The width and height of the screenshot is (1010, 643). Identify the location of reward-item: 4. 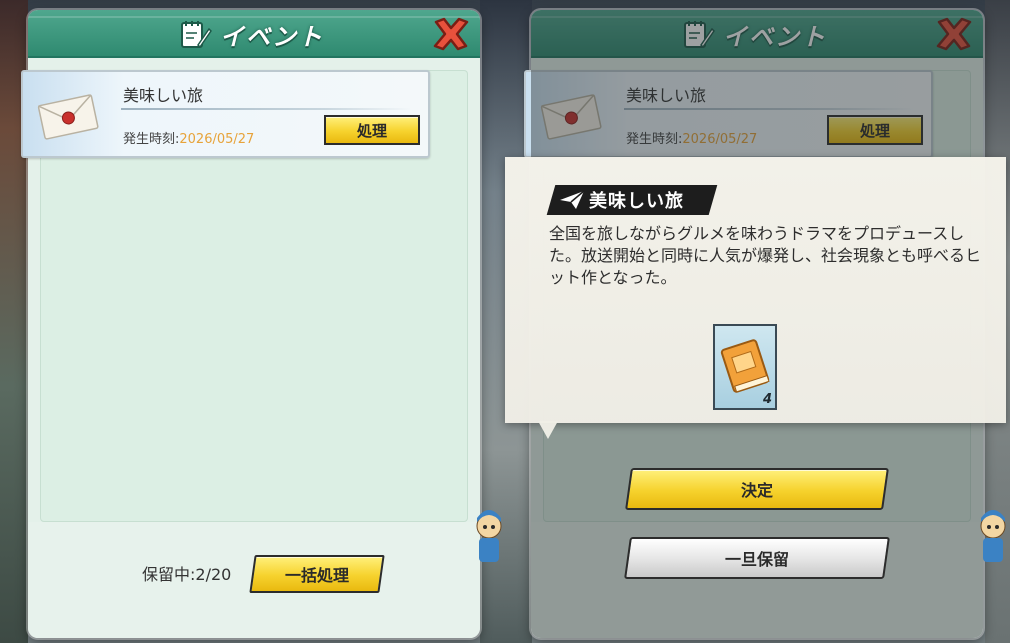
(745, 367).